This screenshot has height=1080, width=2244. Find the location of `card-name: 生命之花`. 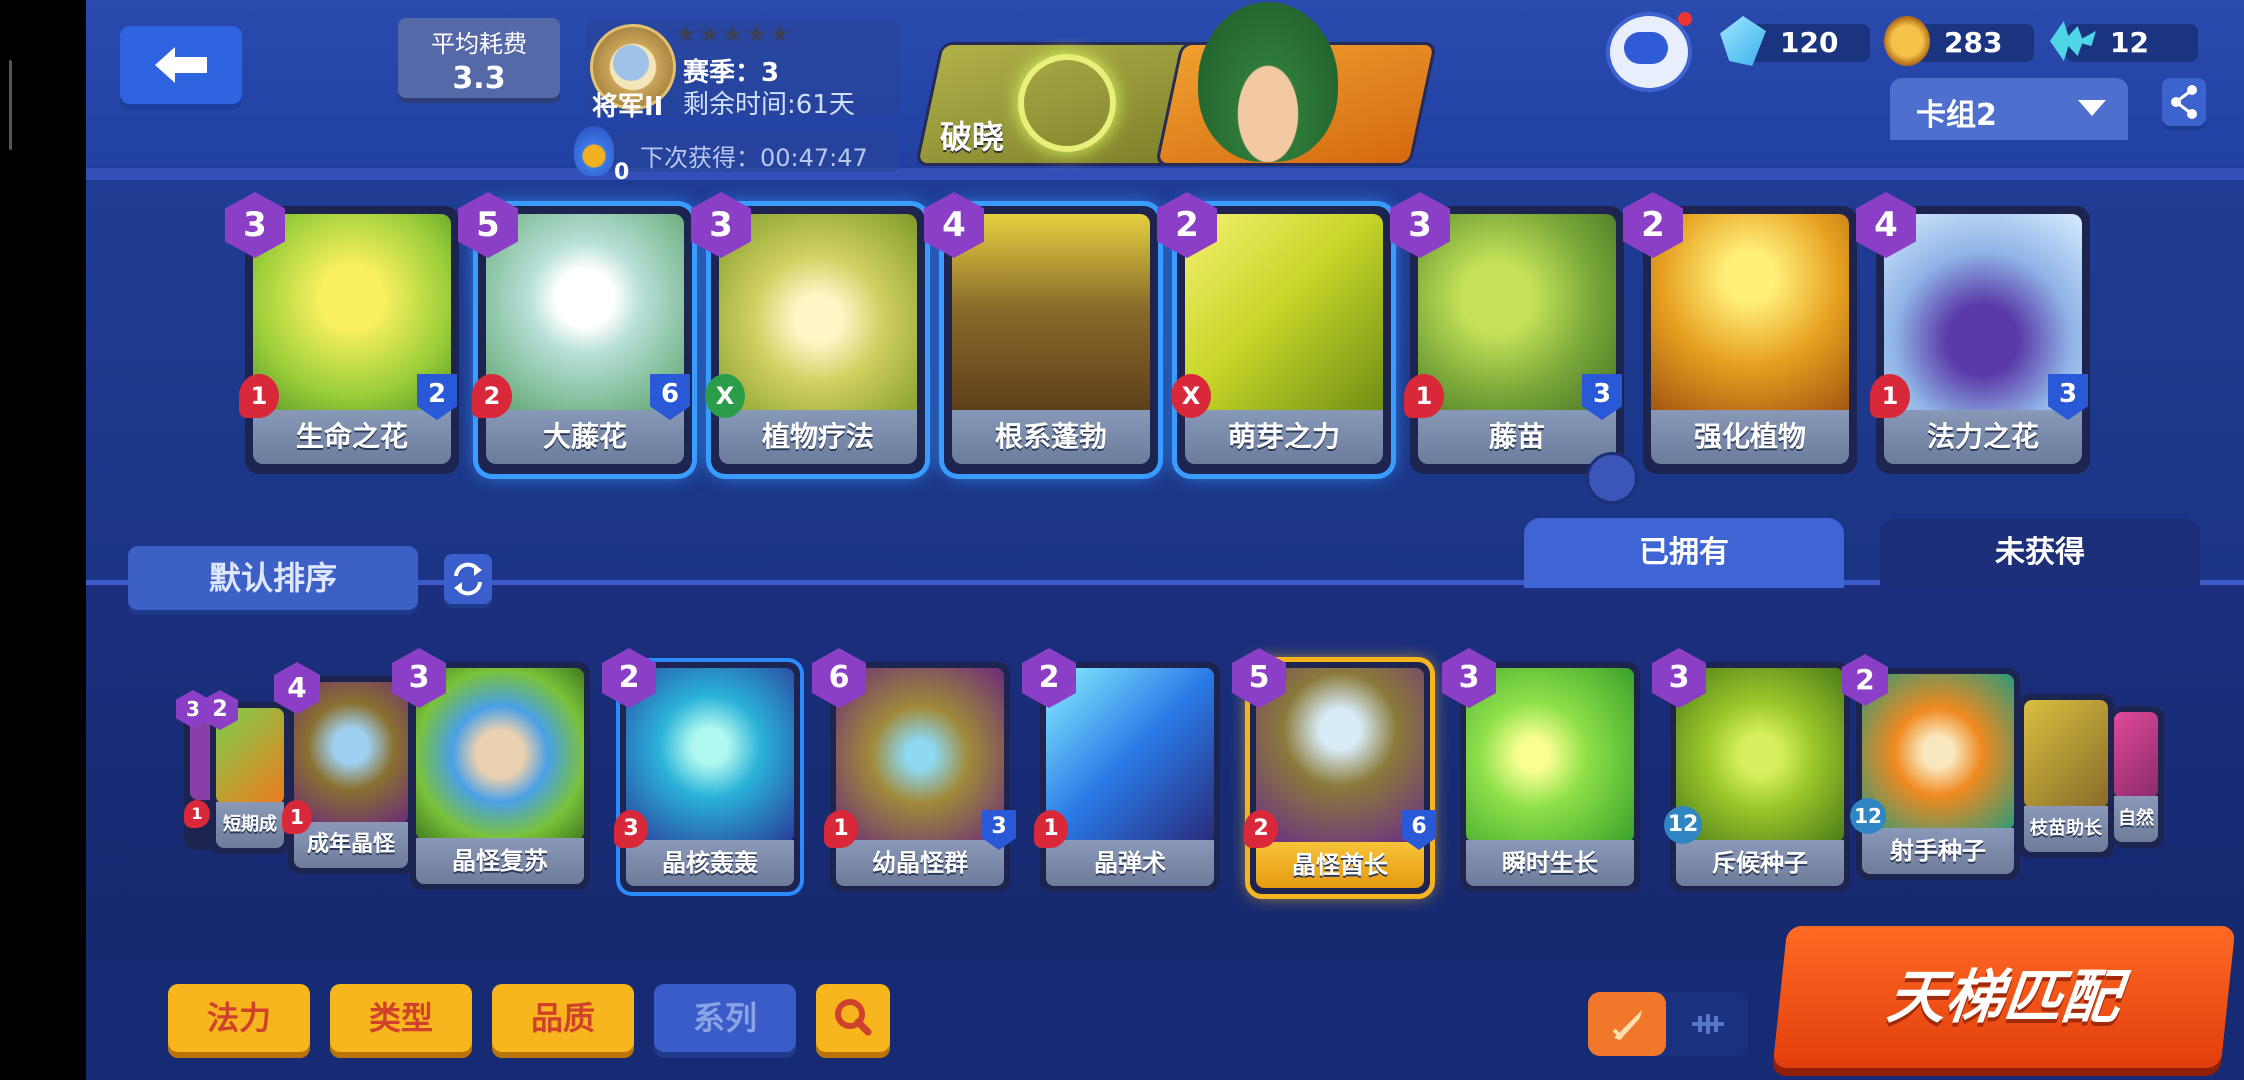

card-name: 生命之花 is located at coordinates (352, 437).